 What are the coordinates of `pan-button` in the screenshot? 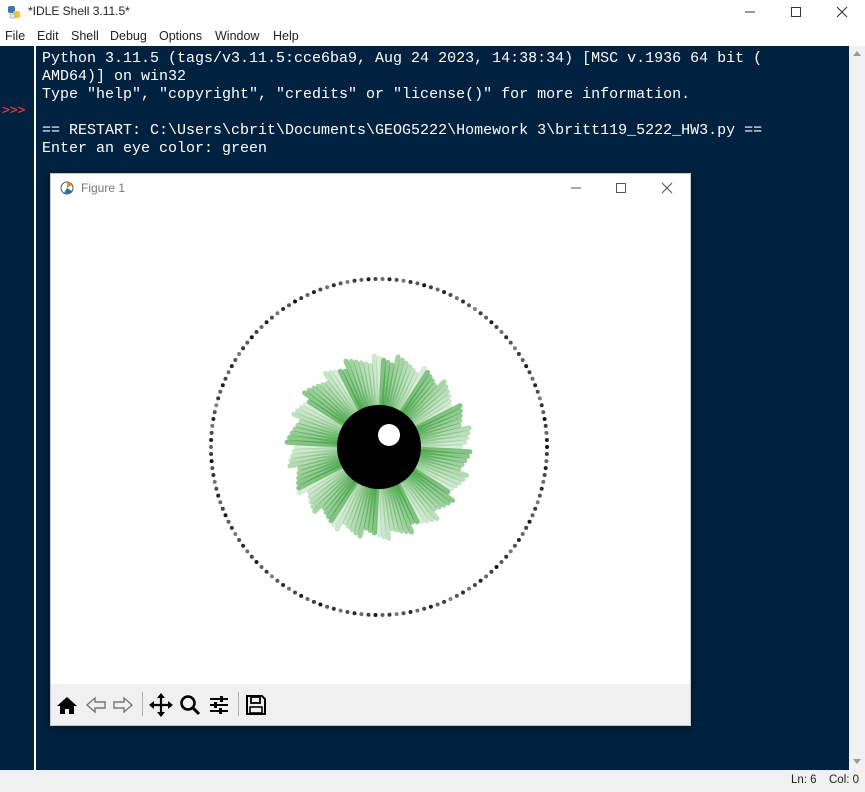 It's located at (161, 705).